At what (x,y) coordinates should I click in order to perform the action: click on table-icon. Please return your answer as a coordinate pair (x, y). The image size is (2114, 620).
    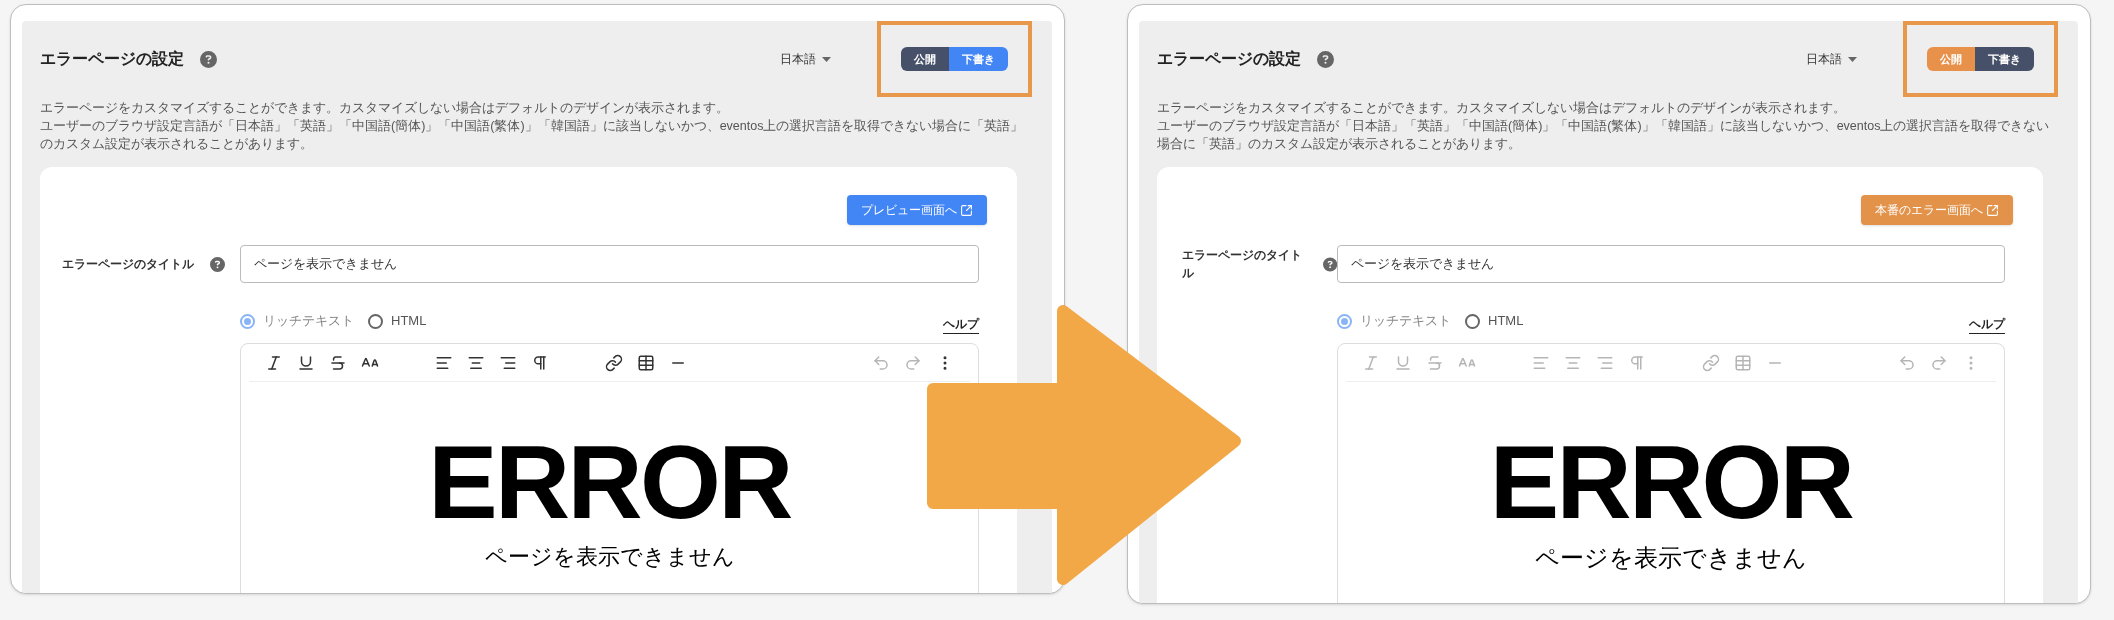
    Looking at the image, I should click on (646, 362).